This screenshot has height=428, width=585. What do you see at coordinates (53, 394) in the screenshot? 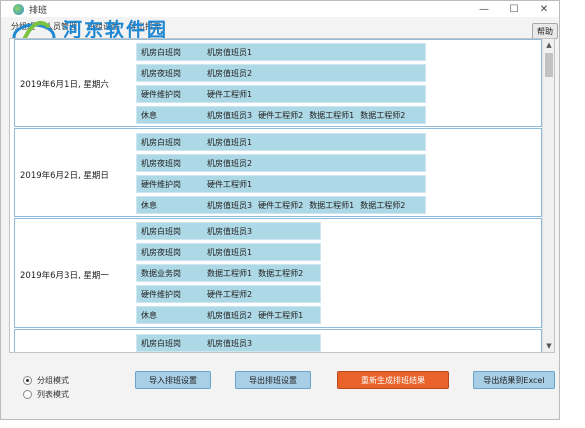
I see `list-mode-label: 列表模式` at bounding box center [53, 394].